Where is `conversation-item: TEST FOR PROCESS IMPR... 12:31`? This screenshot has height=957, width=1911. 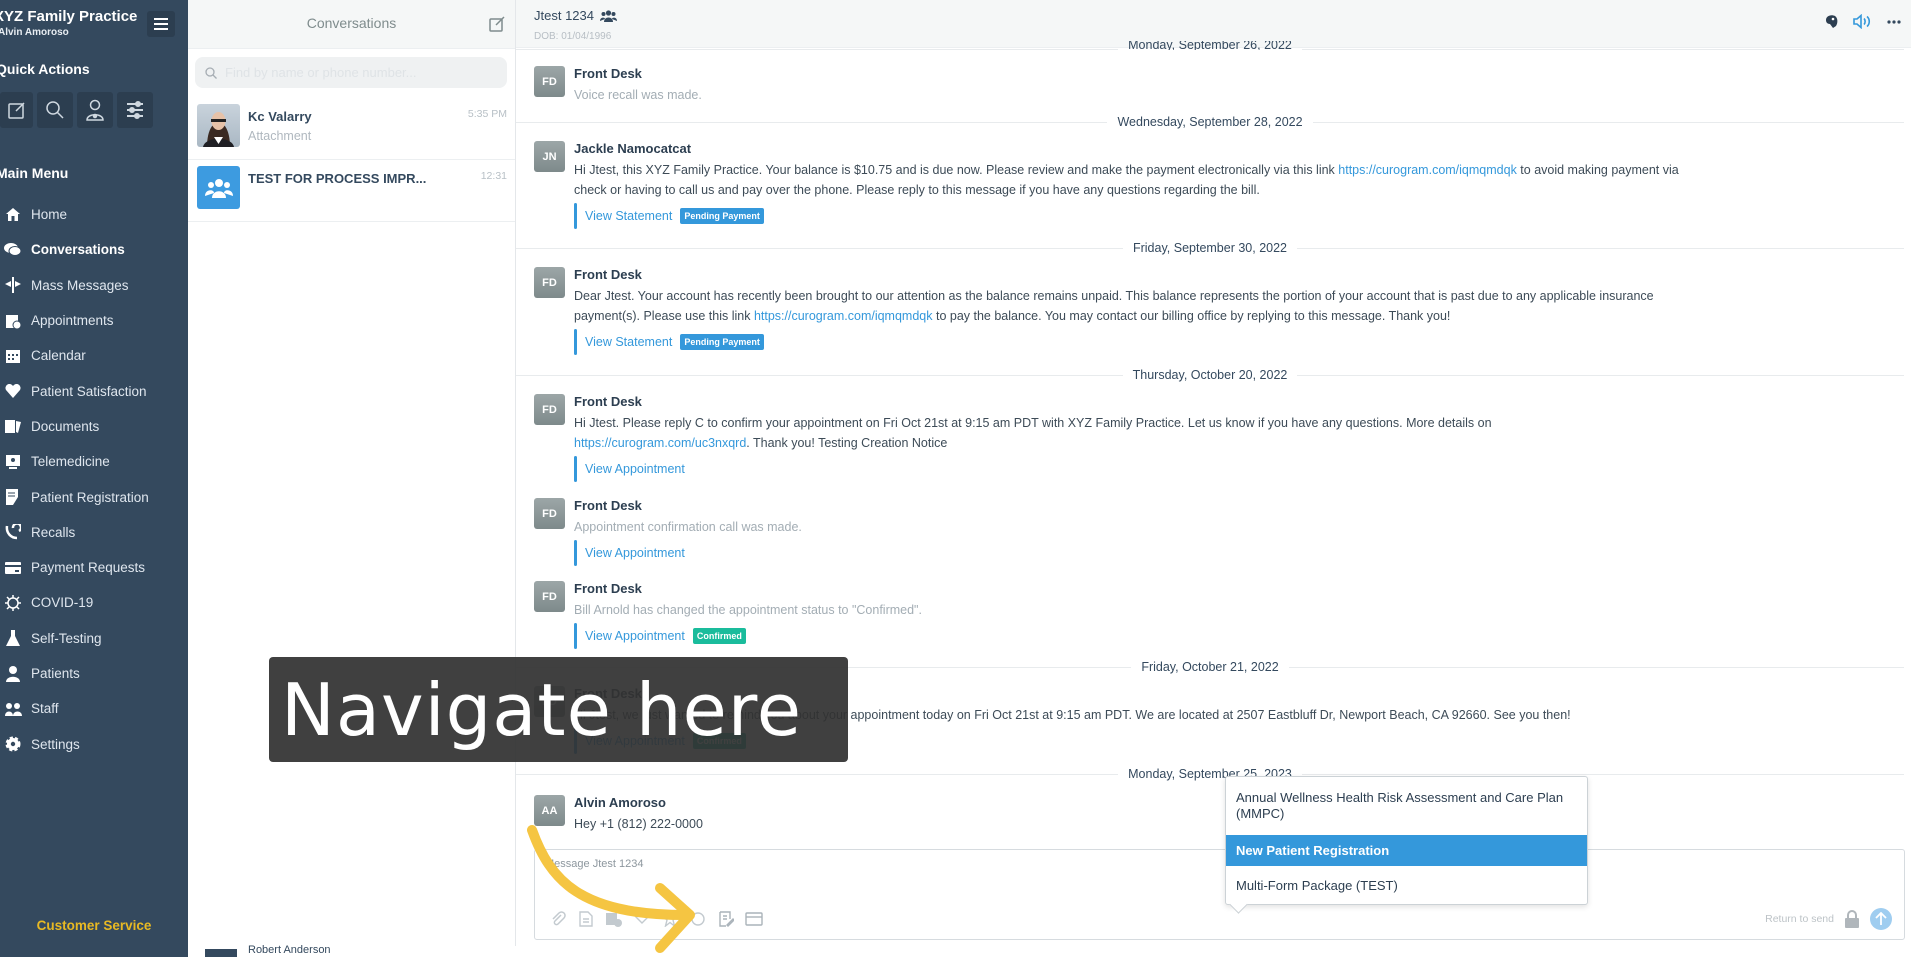
conversation-item: TEST FOR PROCESS IMPR... 12:31 is located at coordinates (351, 191).